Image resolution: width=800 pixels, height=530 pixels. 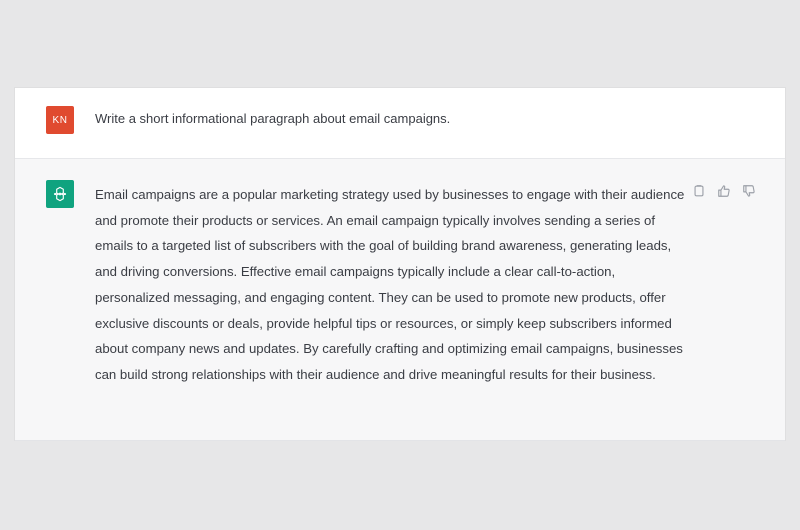 I want to click on user-avatar: KN, so click(x=60, y=120).